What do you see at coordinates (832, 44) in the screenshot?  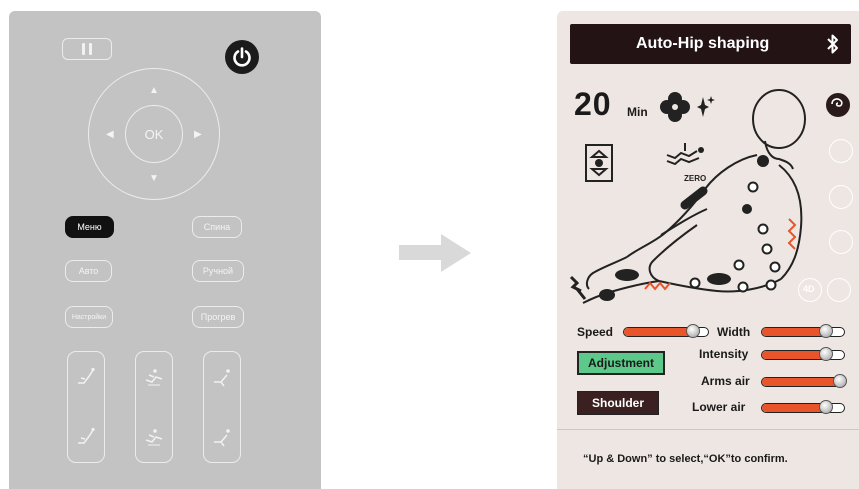 I see `bluetooth-icon` at bounding box center [832, 44].